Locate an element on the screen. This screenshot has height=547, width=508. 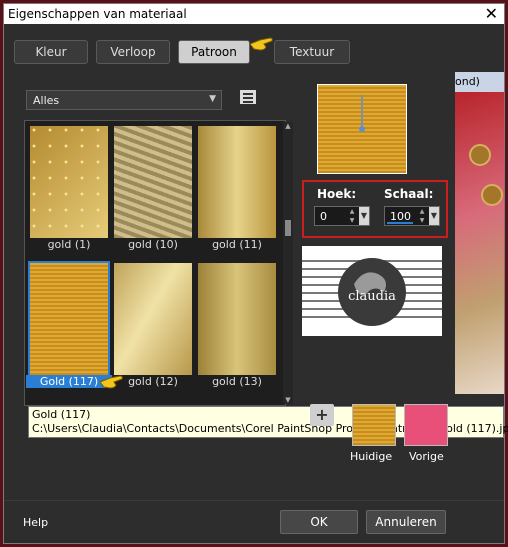
pattern-item: gold (10) is located at coordinates (151, 187).